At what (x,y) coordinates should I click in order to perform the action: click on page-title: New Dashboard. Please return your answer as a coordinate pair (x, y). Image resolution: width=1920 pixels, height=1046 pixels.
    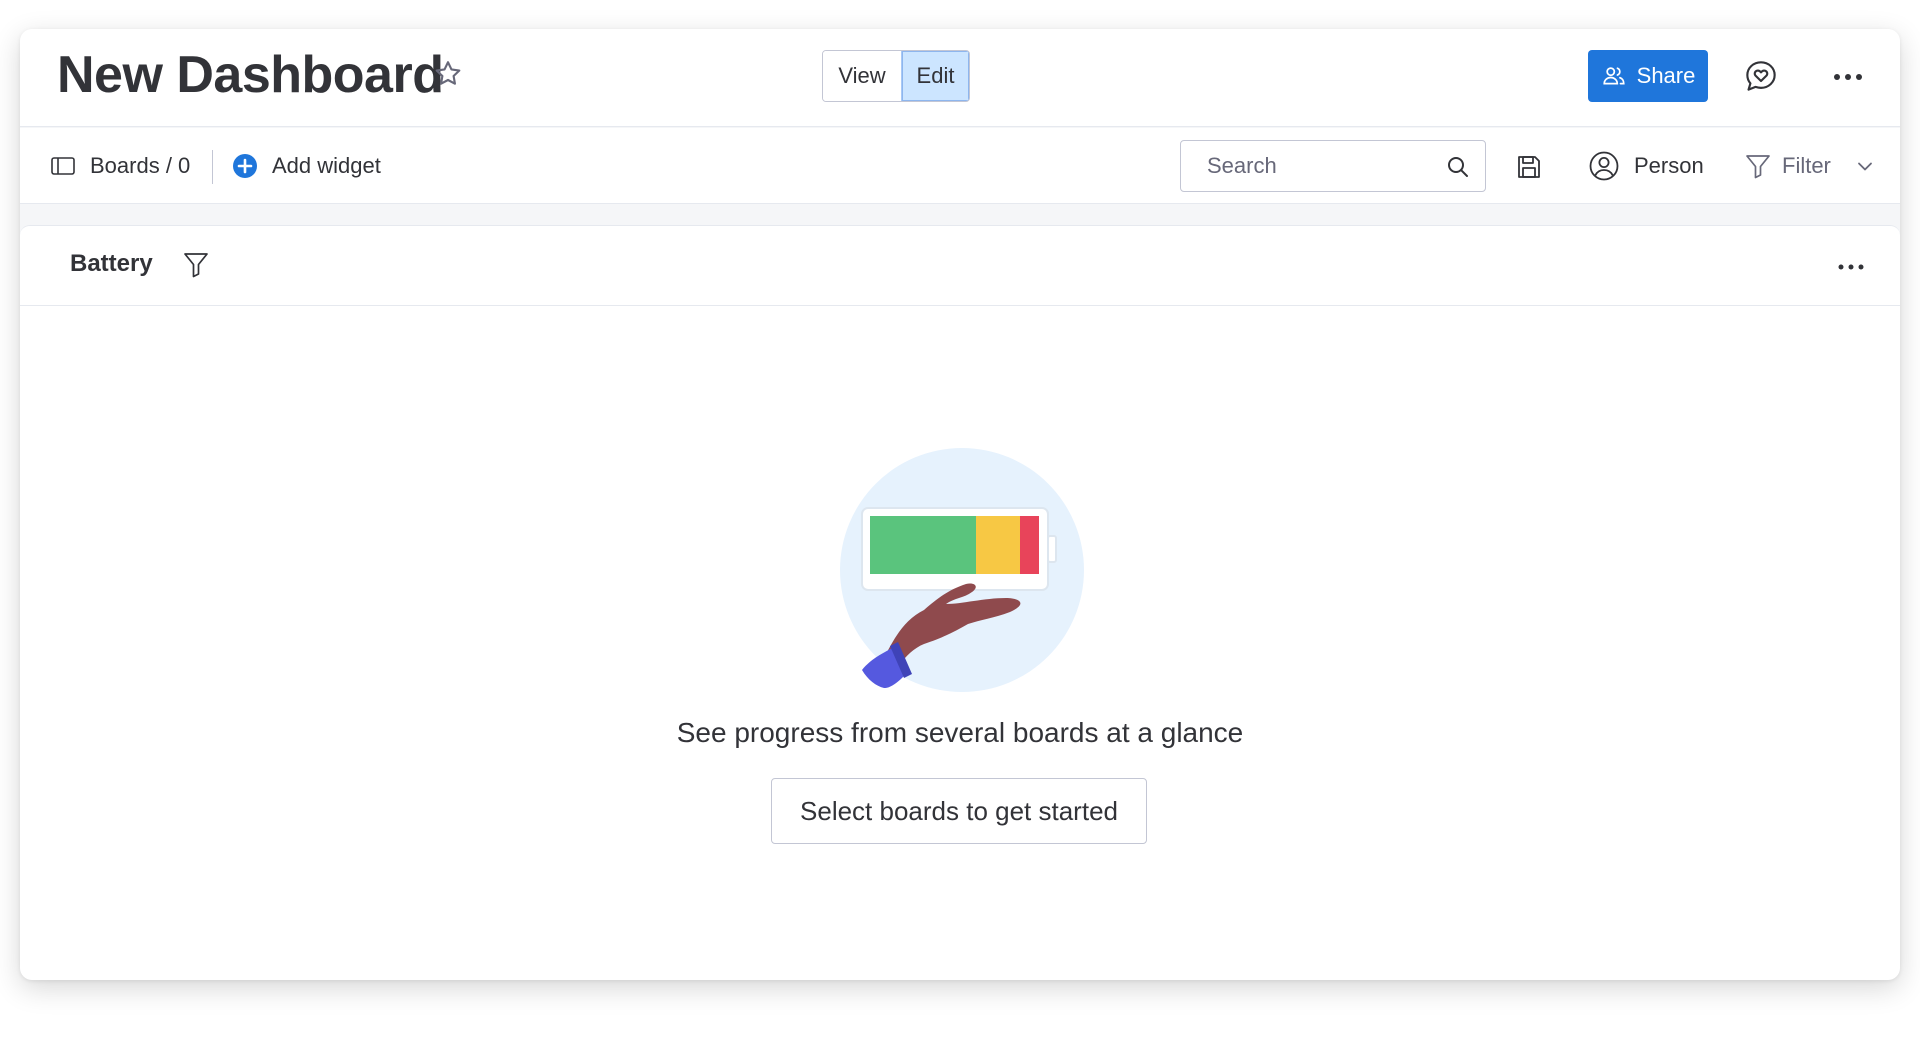
    Looking at the image, I should click on (250, 75).